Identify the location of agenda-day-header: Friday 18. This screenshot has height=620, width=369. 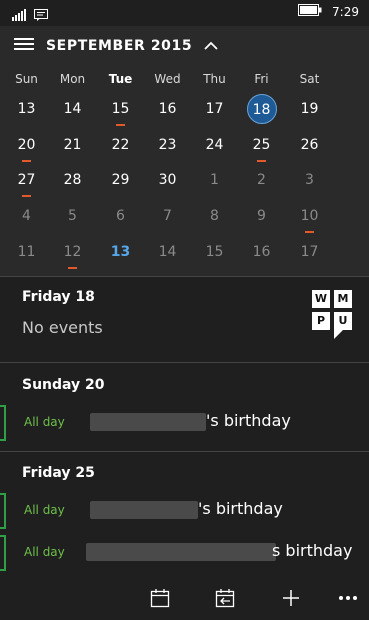
(58, 297).